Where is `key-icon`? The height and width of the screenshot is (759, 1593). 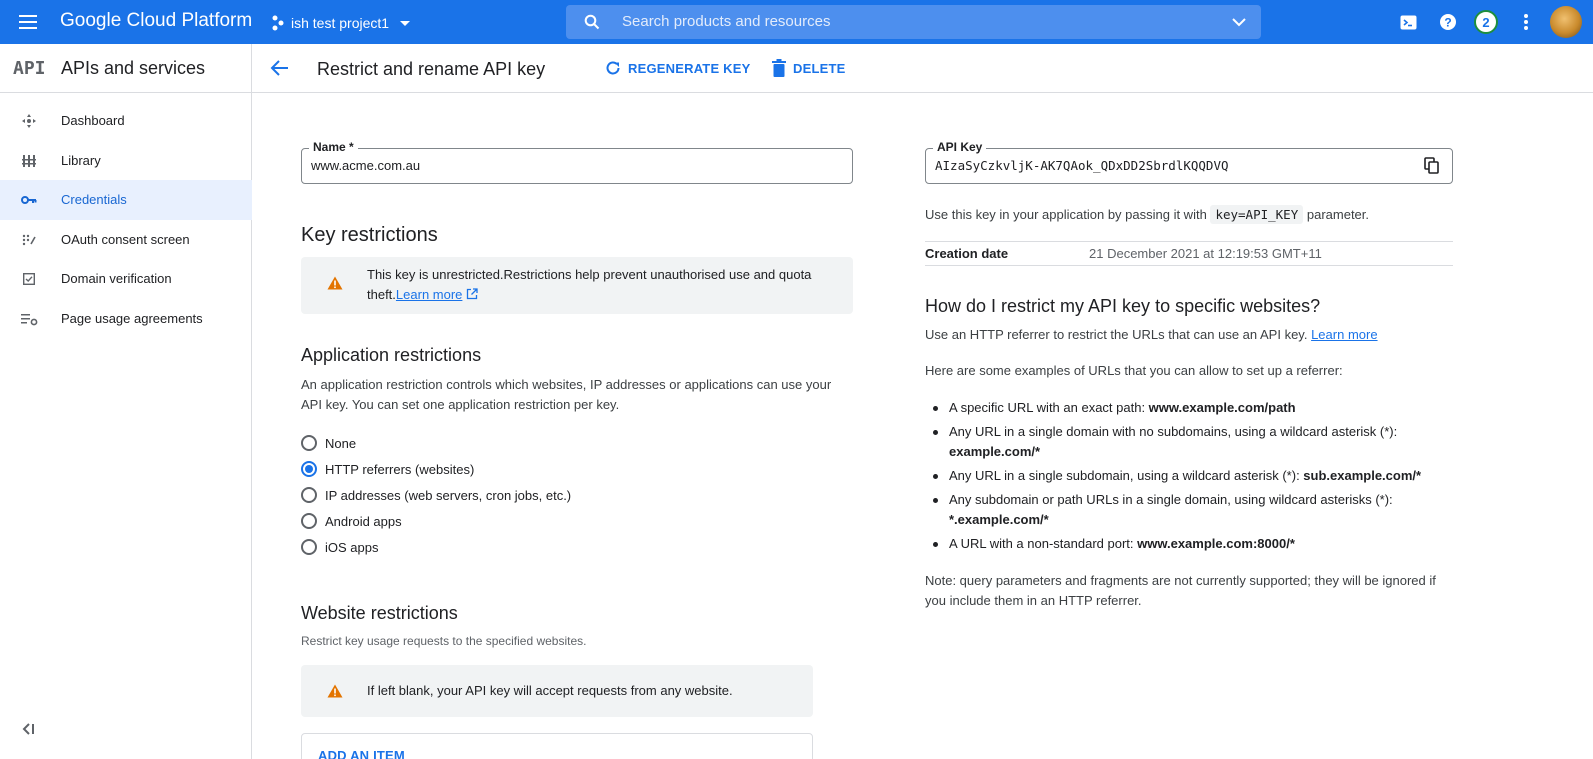
key-icon is located at coordinates (29, 200).